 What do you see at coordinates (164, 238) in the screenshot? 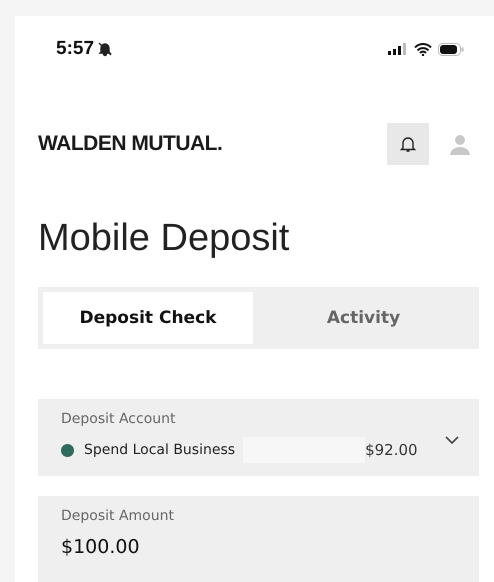
I see `page-title: Mobile Deposit` at bounding box center [164, 238].